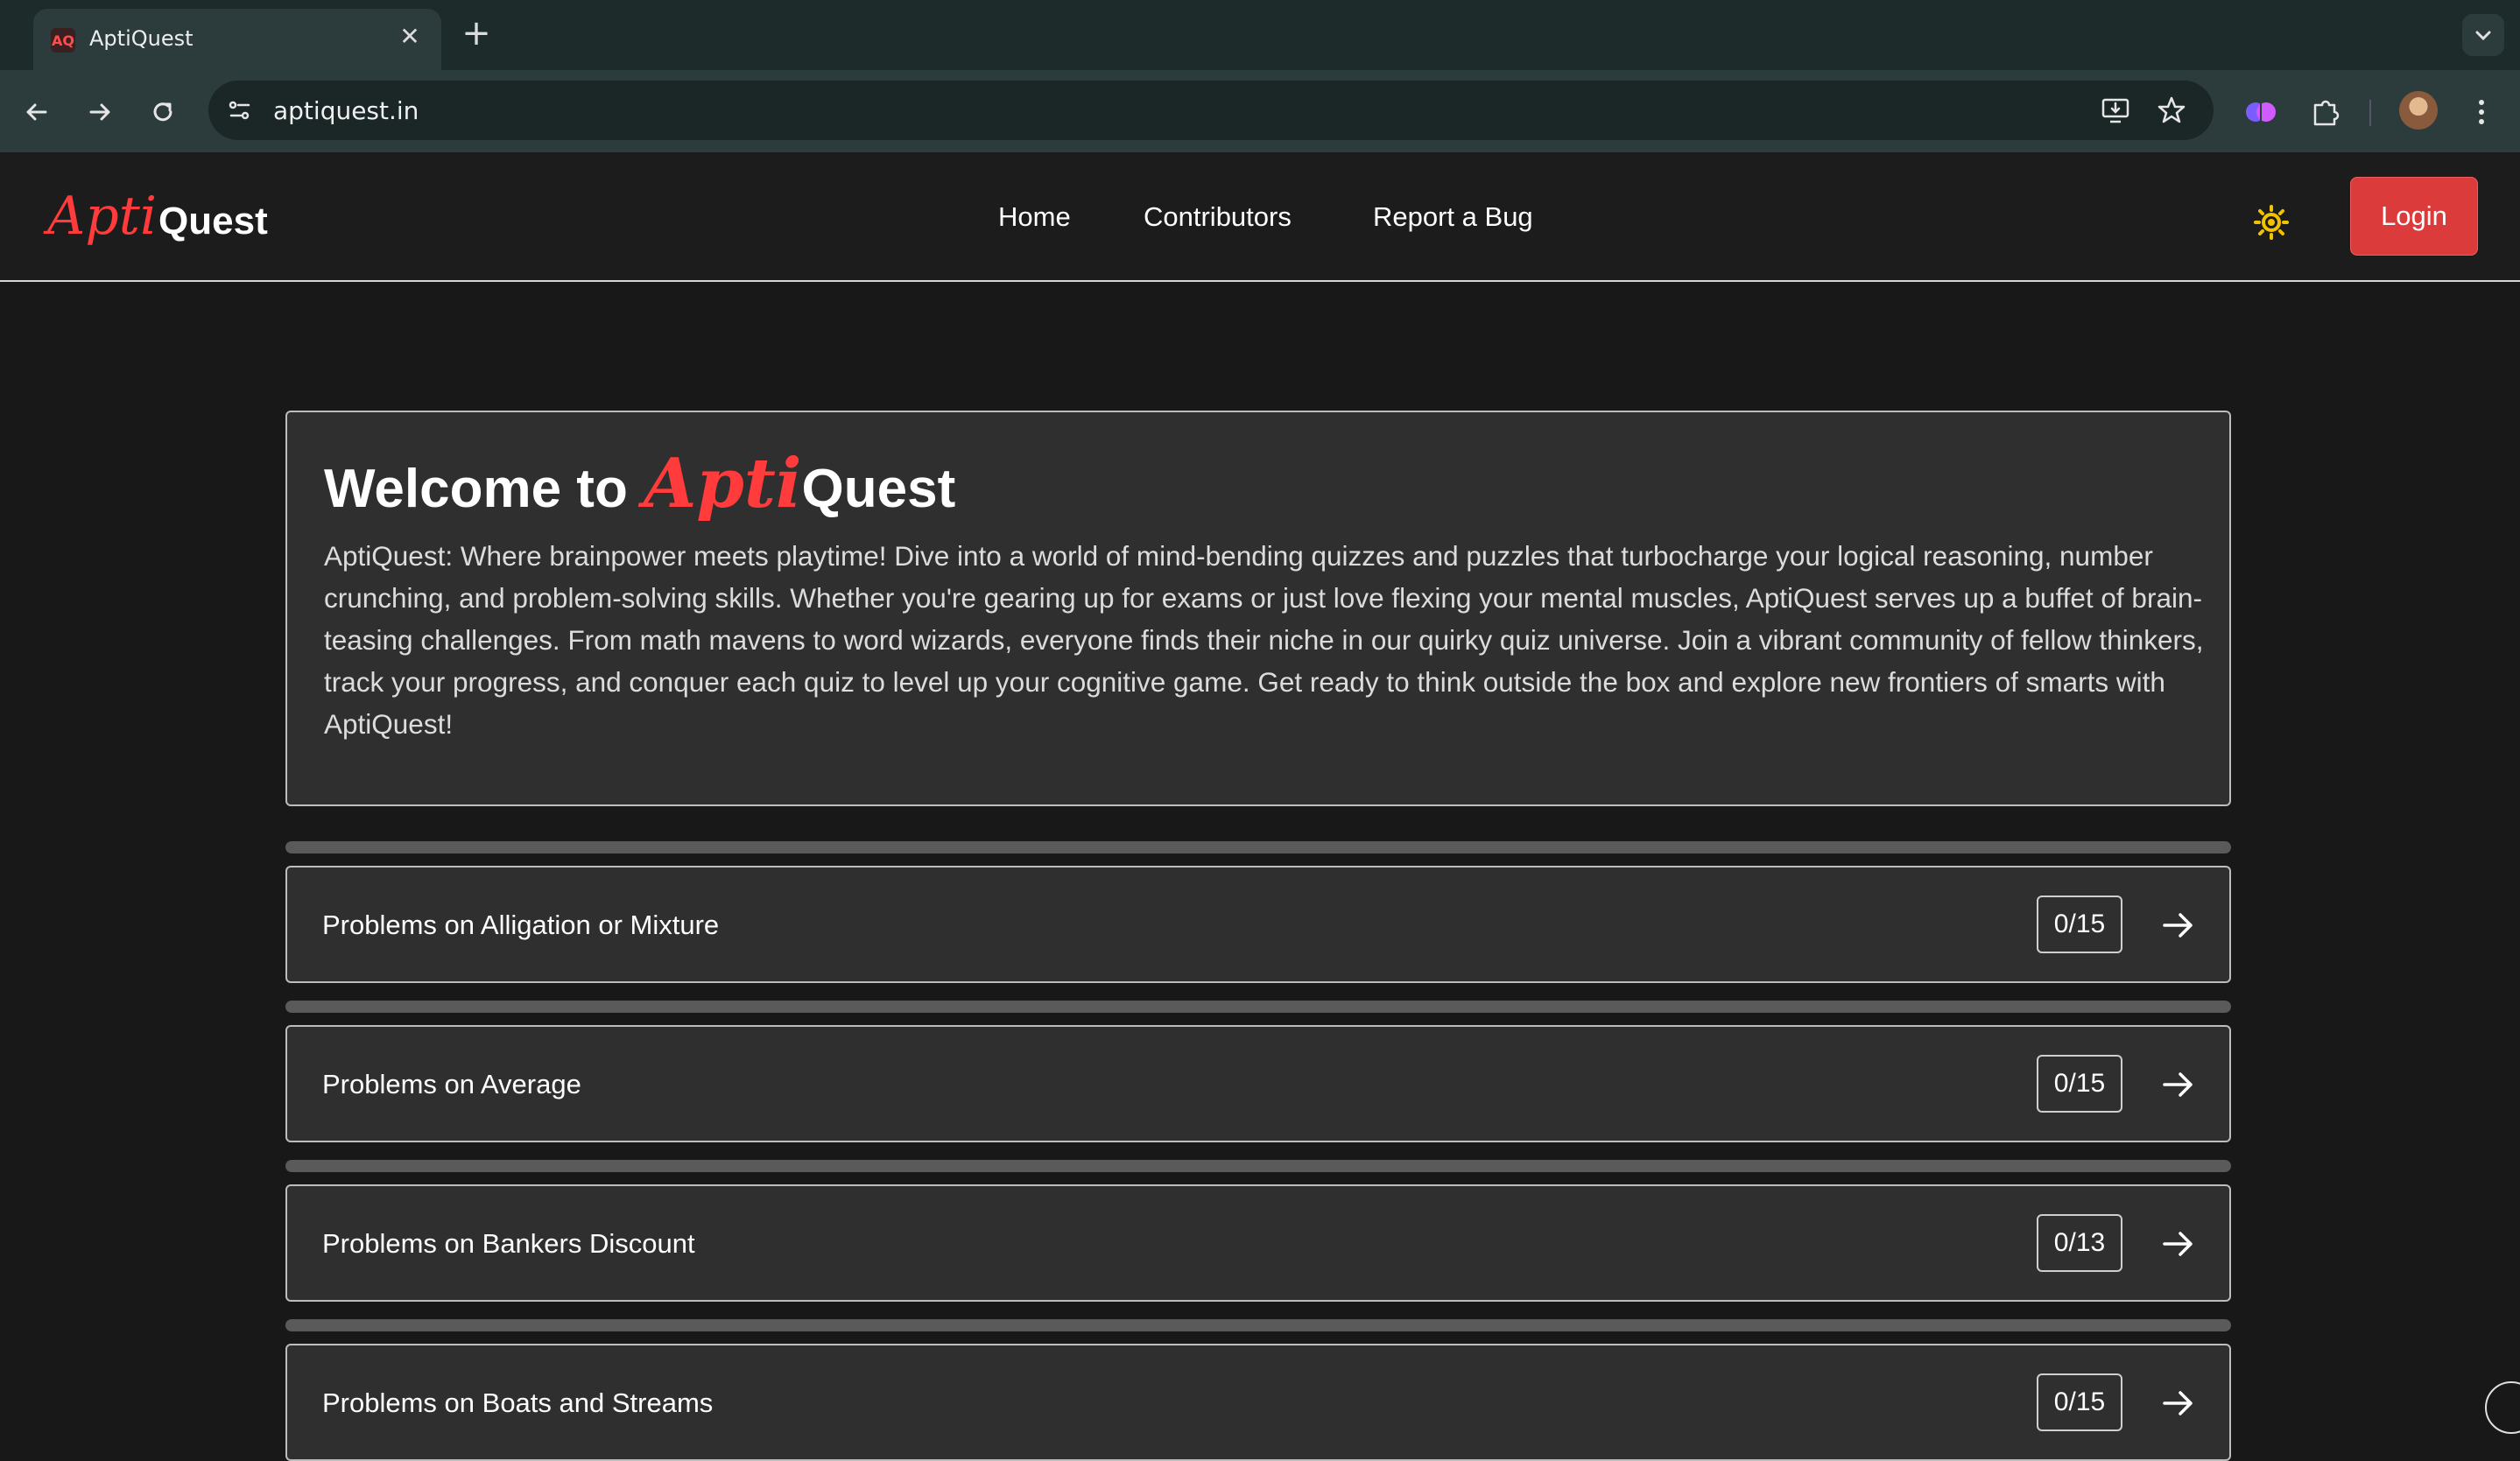  I want to click on welcome-prefix: Welcome to, so click(476, 489).